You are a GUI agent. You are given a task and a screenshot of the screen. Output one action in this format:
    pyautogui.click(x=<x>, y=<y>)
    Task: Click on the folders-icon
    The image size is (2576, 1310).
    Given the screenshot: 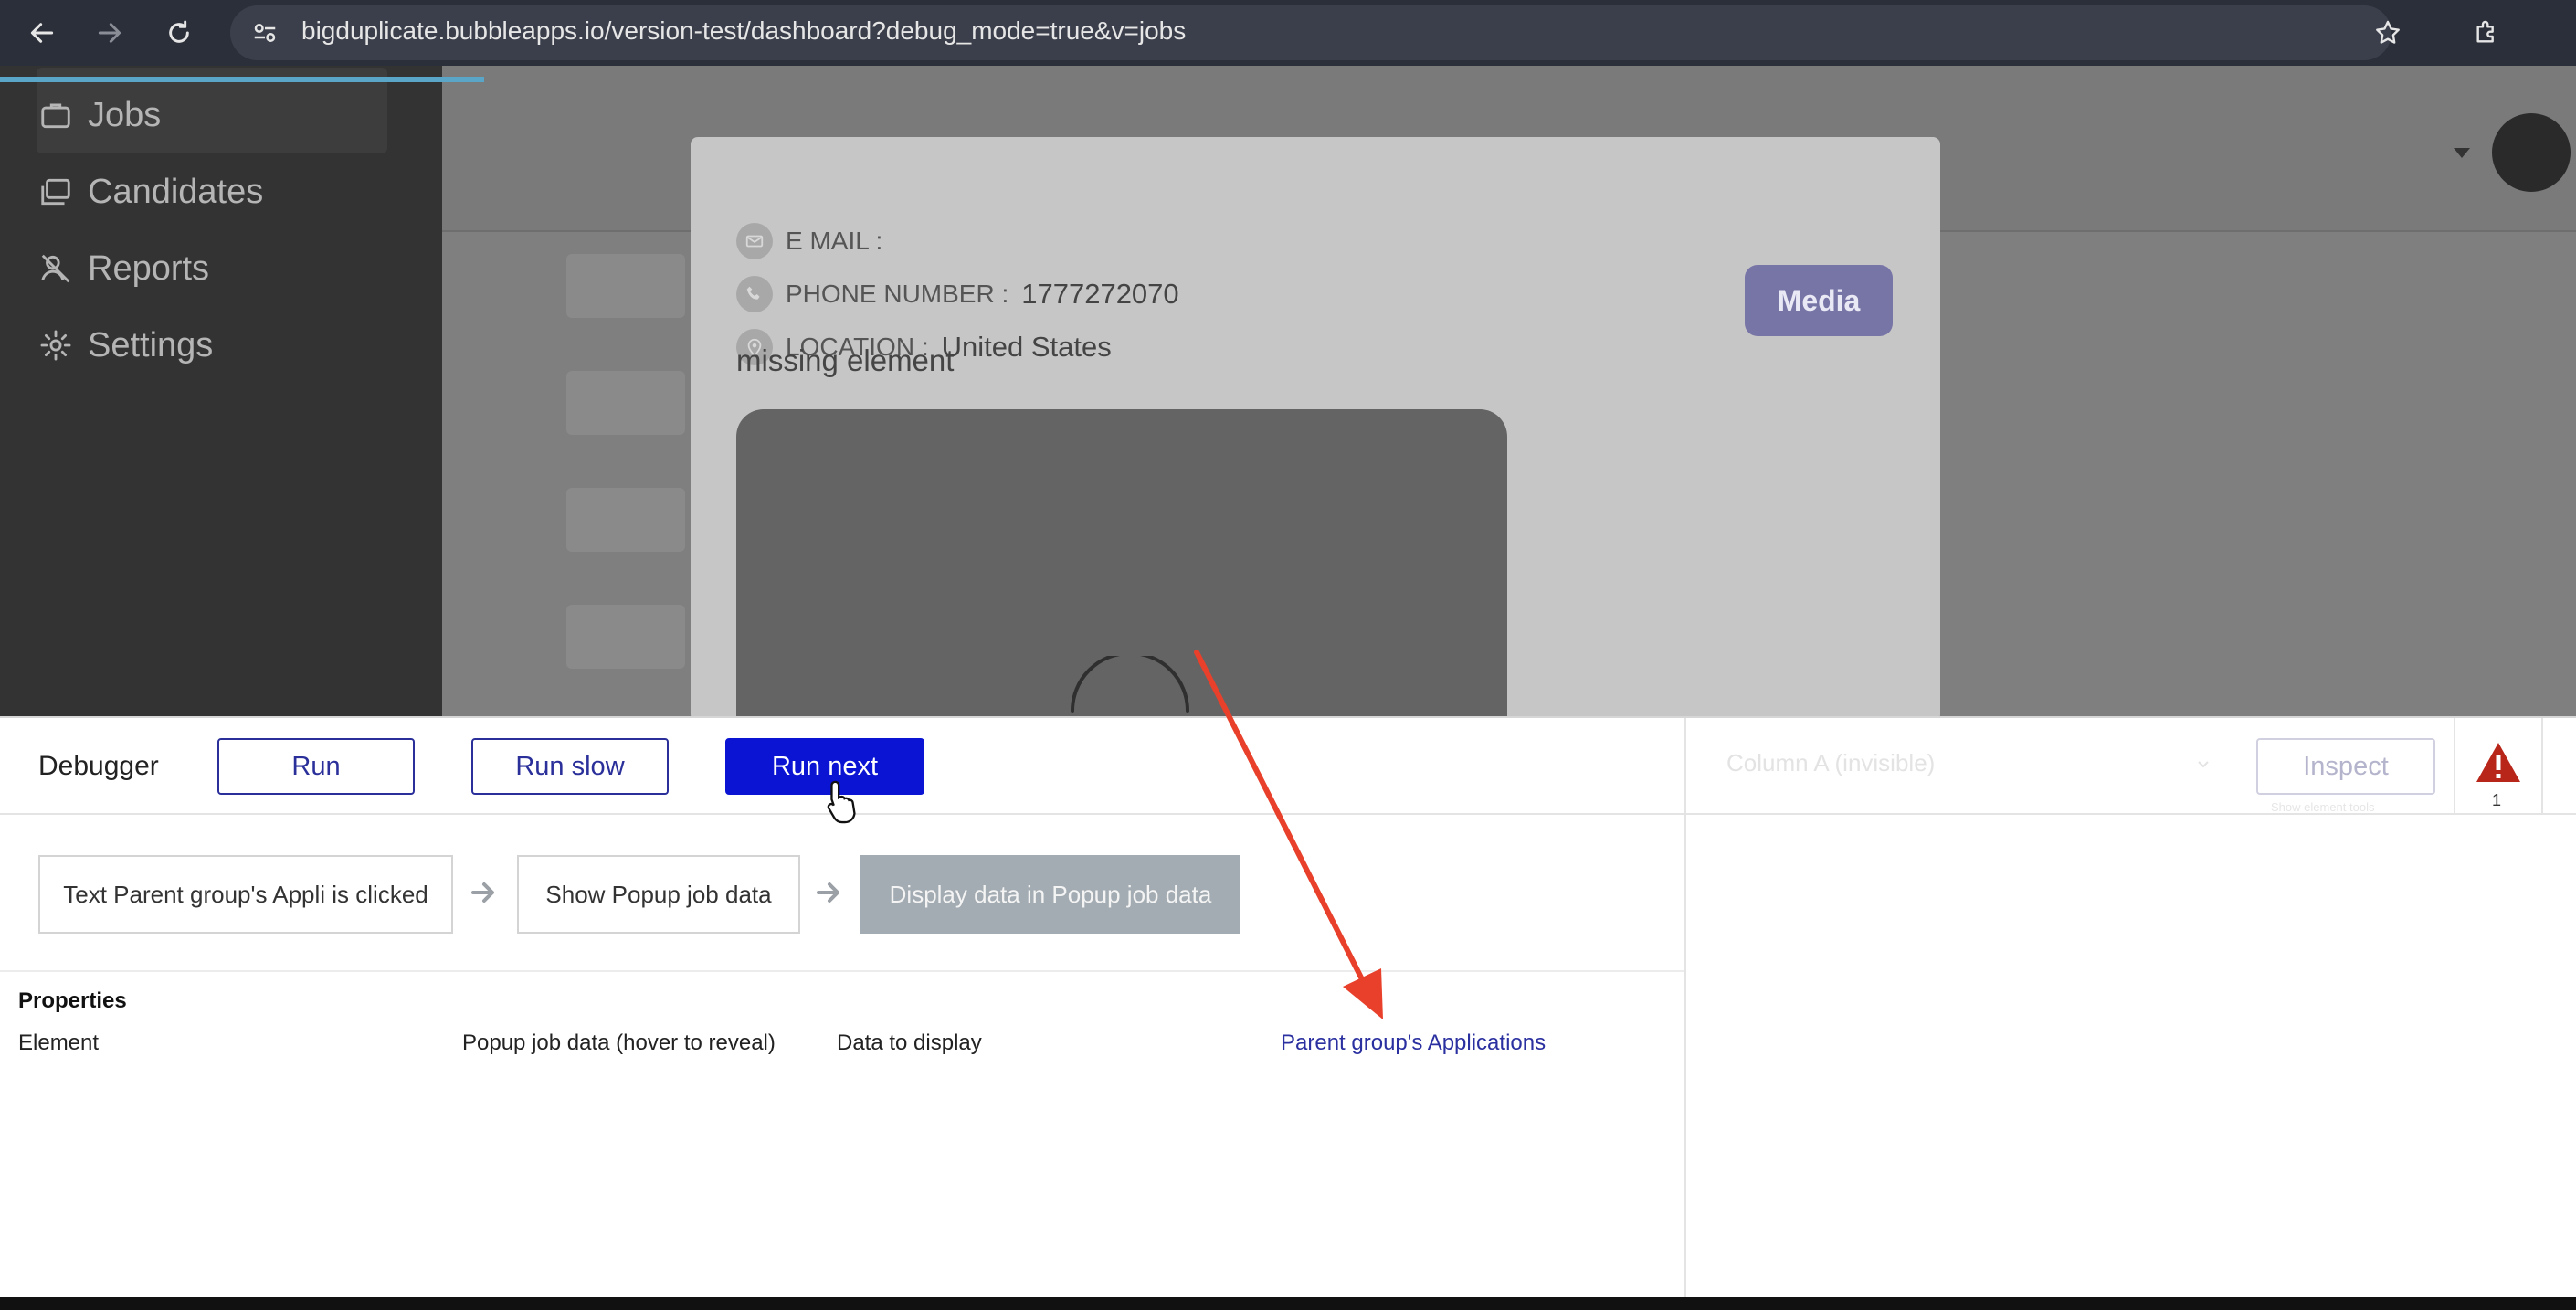 What is the action you would take?
    pyautogui.click(x=55, y=192)
    